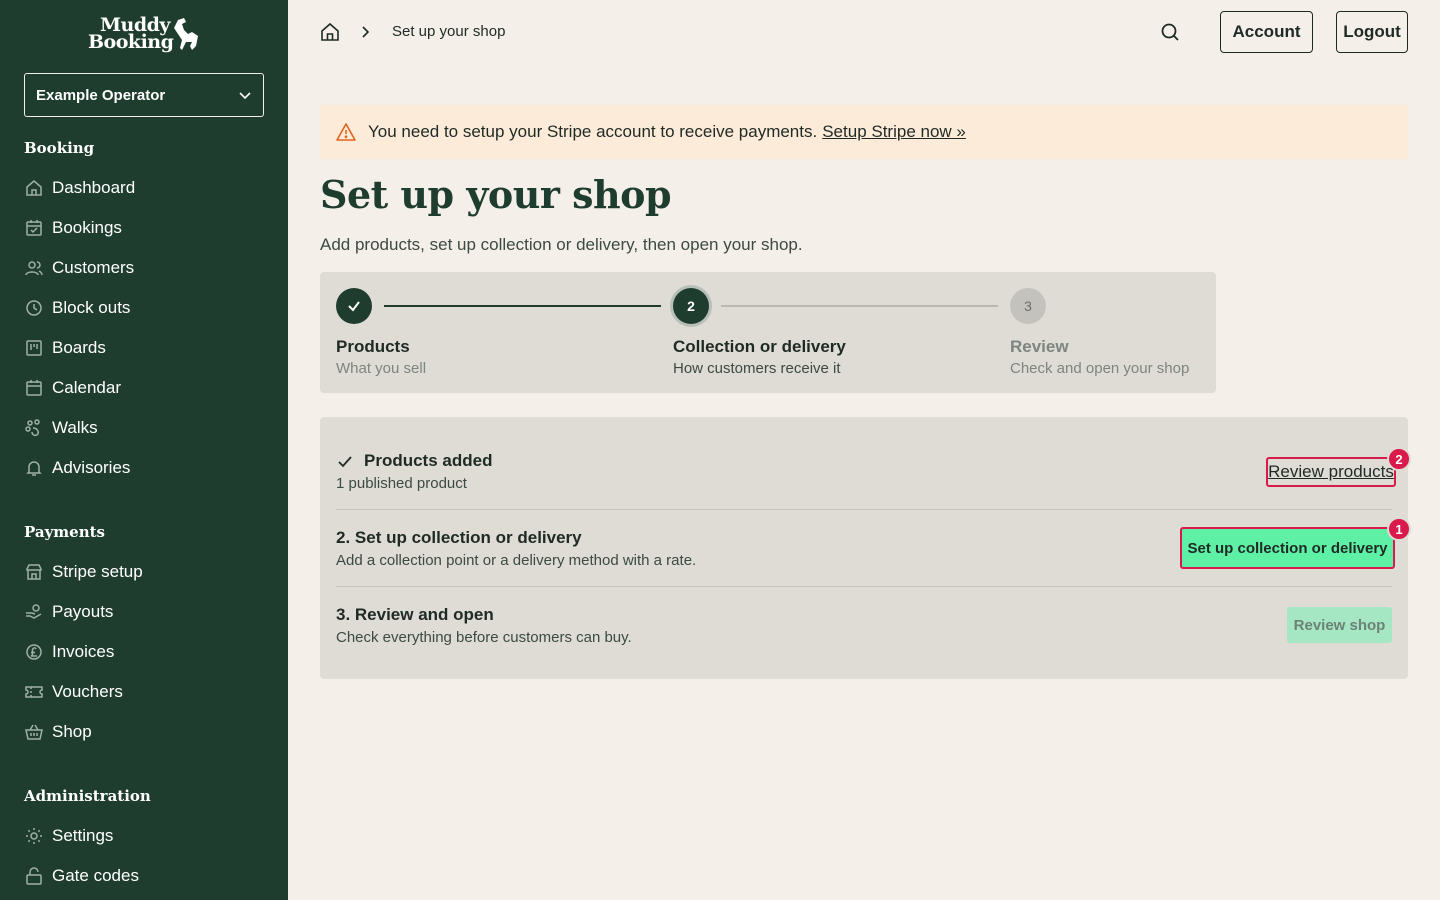 The height and width of the screenshot is (900, 1440). I want to click on board-icon, so click(34, 348).